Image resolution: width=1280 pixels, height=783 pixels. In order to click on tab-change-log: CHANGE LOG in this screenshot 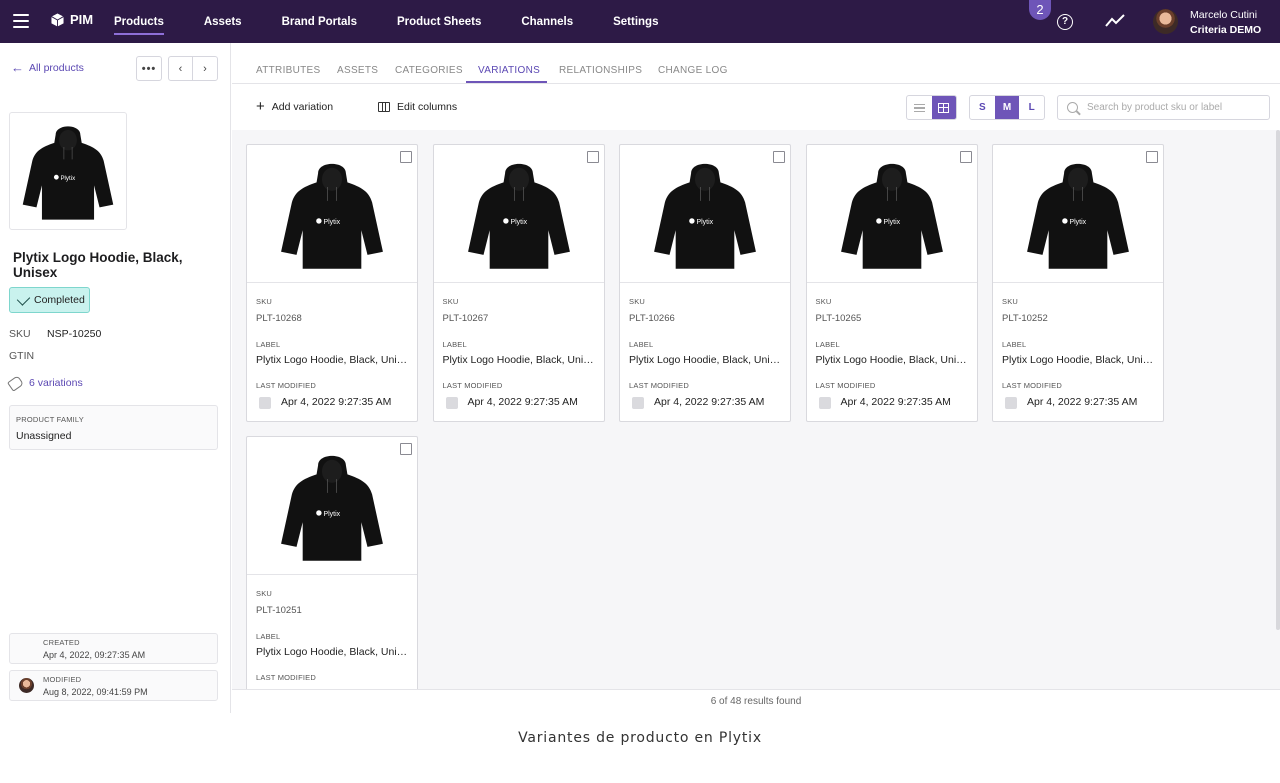, I will do `click(693, 70)`.